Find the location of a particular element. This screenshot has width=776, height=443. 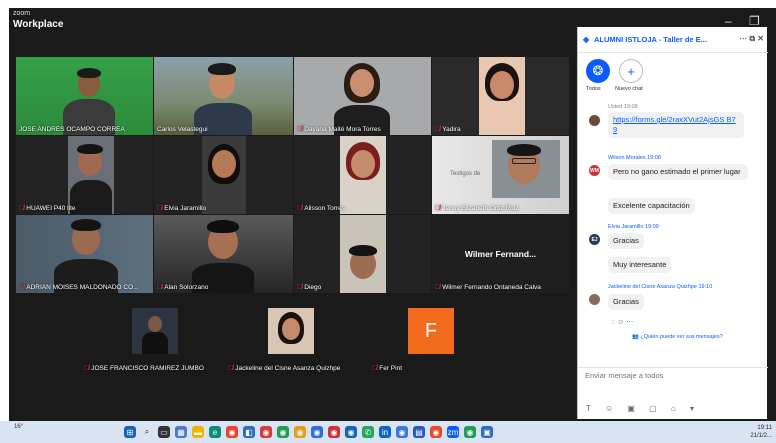

users-icon: 👥 is located at coordinates (635, 337).